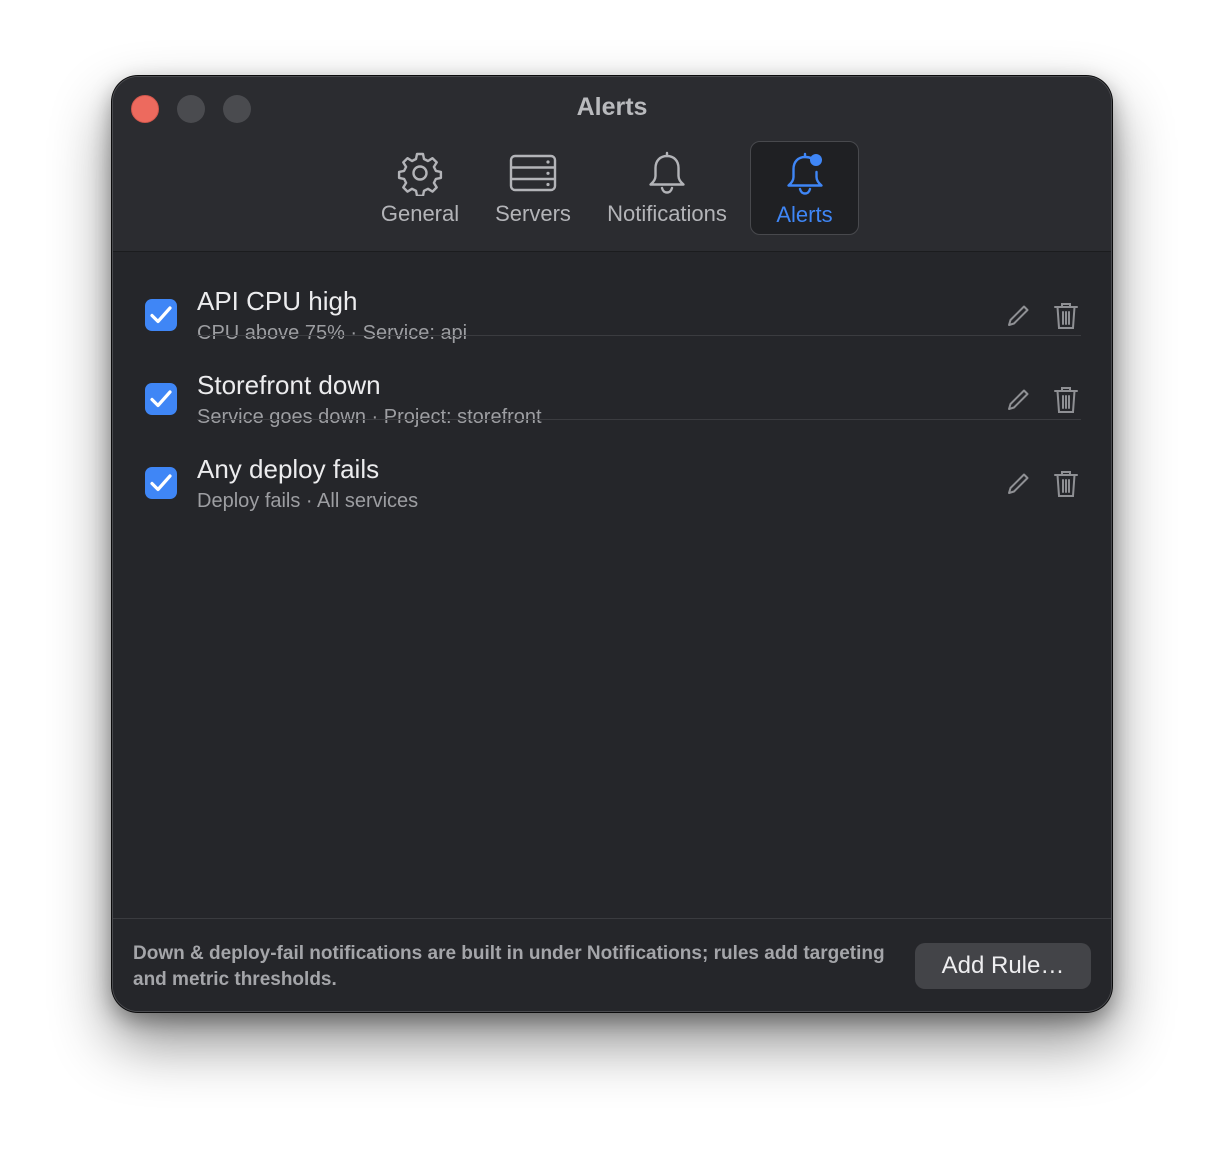  I want to click on rule-title: Storefront down, so click(289, 385).